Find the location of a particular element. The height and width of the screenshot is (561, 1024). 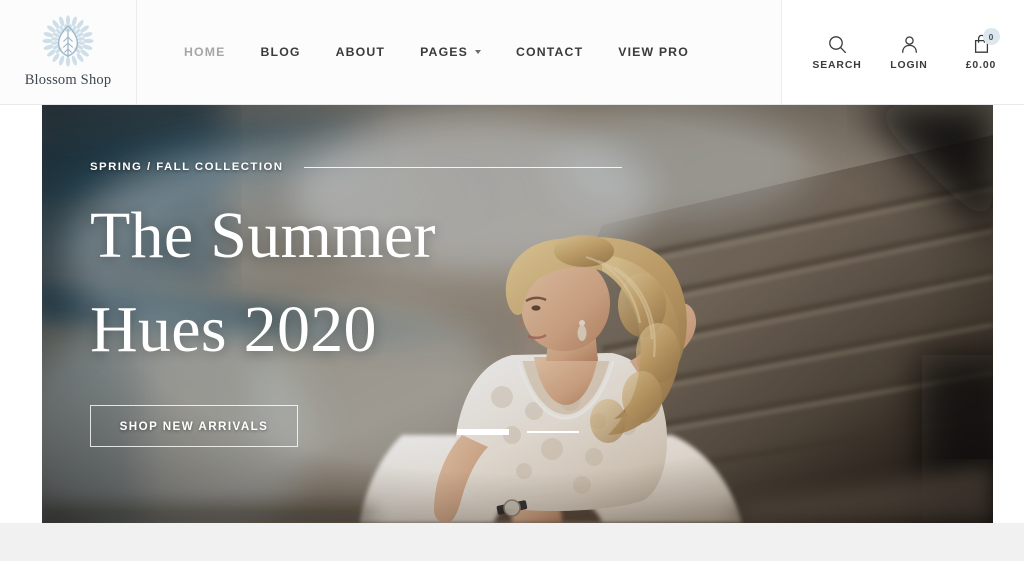

hero-eyebrow-row: SPRING / FALL COLLECTION is located at coordinates (520, 167).